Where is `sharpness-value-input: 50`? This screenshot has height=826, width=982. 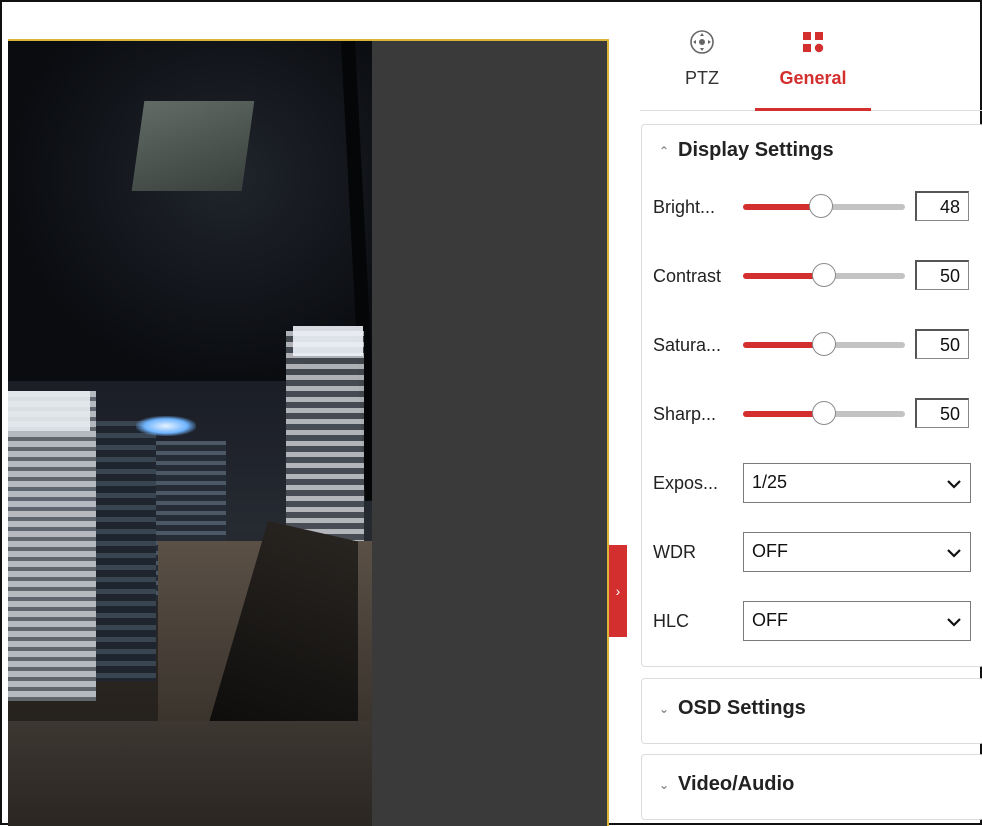
sharpness-value-input: 50 is located at coordinates (942, 413).